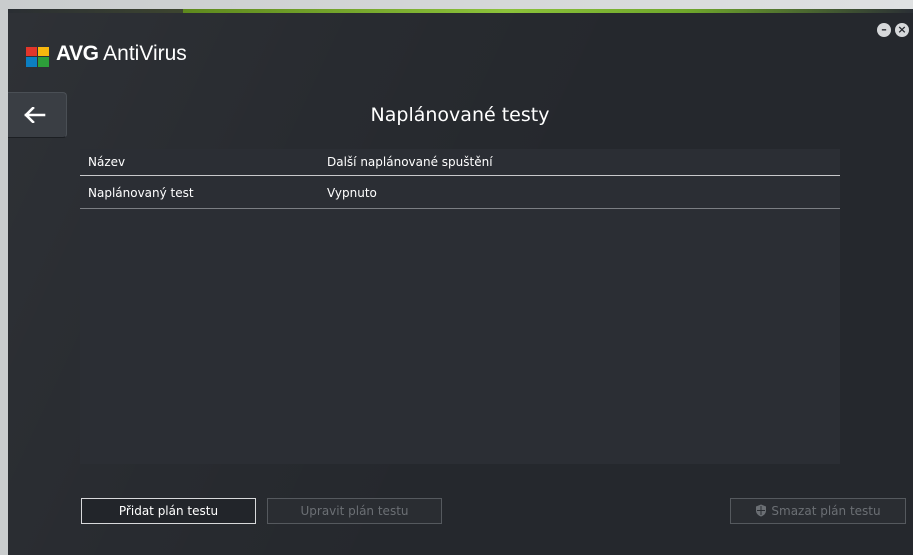 This screenshot has width=913, height=555. Describe the element at coordinates (168, 511) in the screenshot. I see `add-schedule-button: Přidat plán testu` at that location.